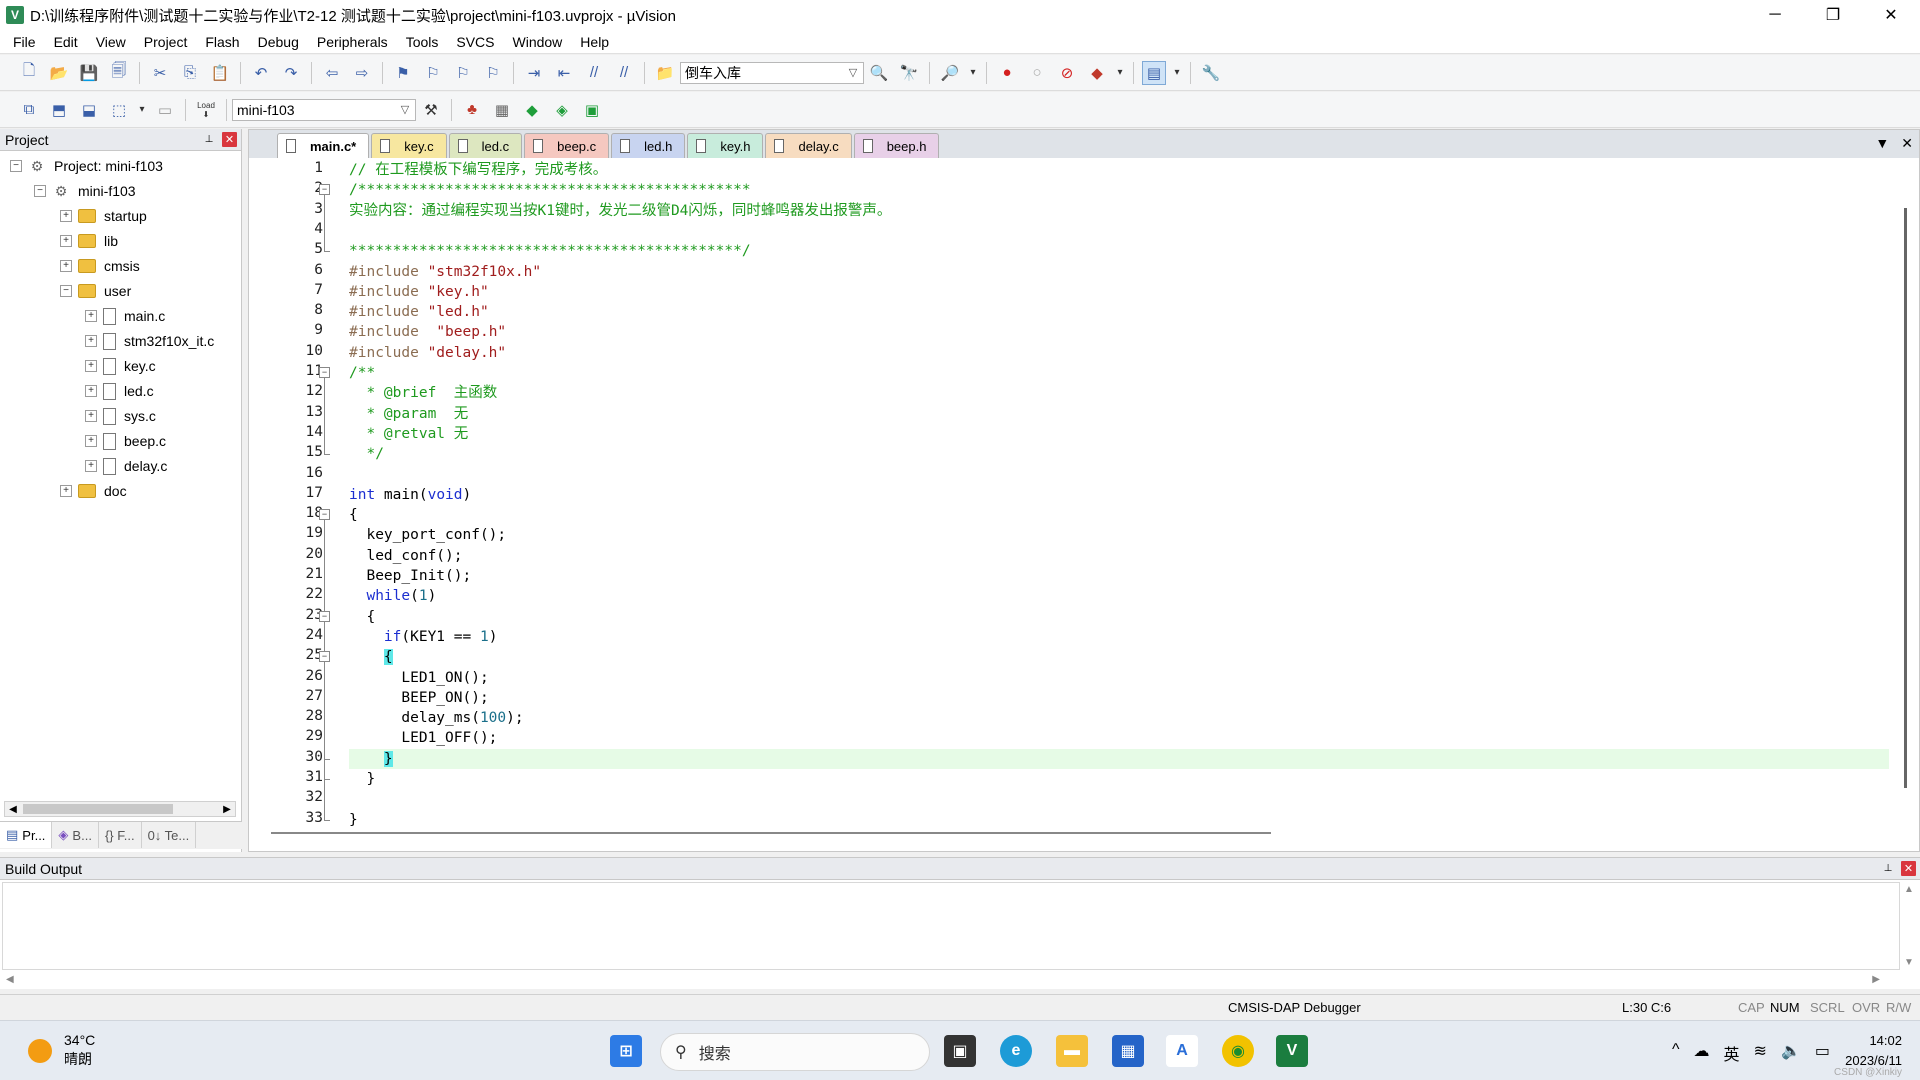 This screenshot has width=1920, height=1080. Describe the element at coordinates (392, 596) in the screenshot. I see `code-line: while(1)` at that location.